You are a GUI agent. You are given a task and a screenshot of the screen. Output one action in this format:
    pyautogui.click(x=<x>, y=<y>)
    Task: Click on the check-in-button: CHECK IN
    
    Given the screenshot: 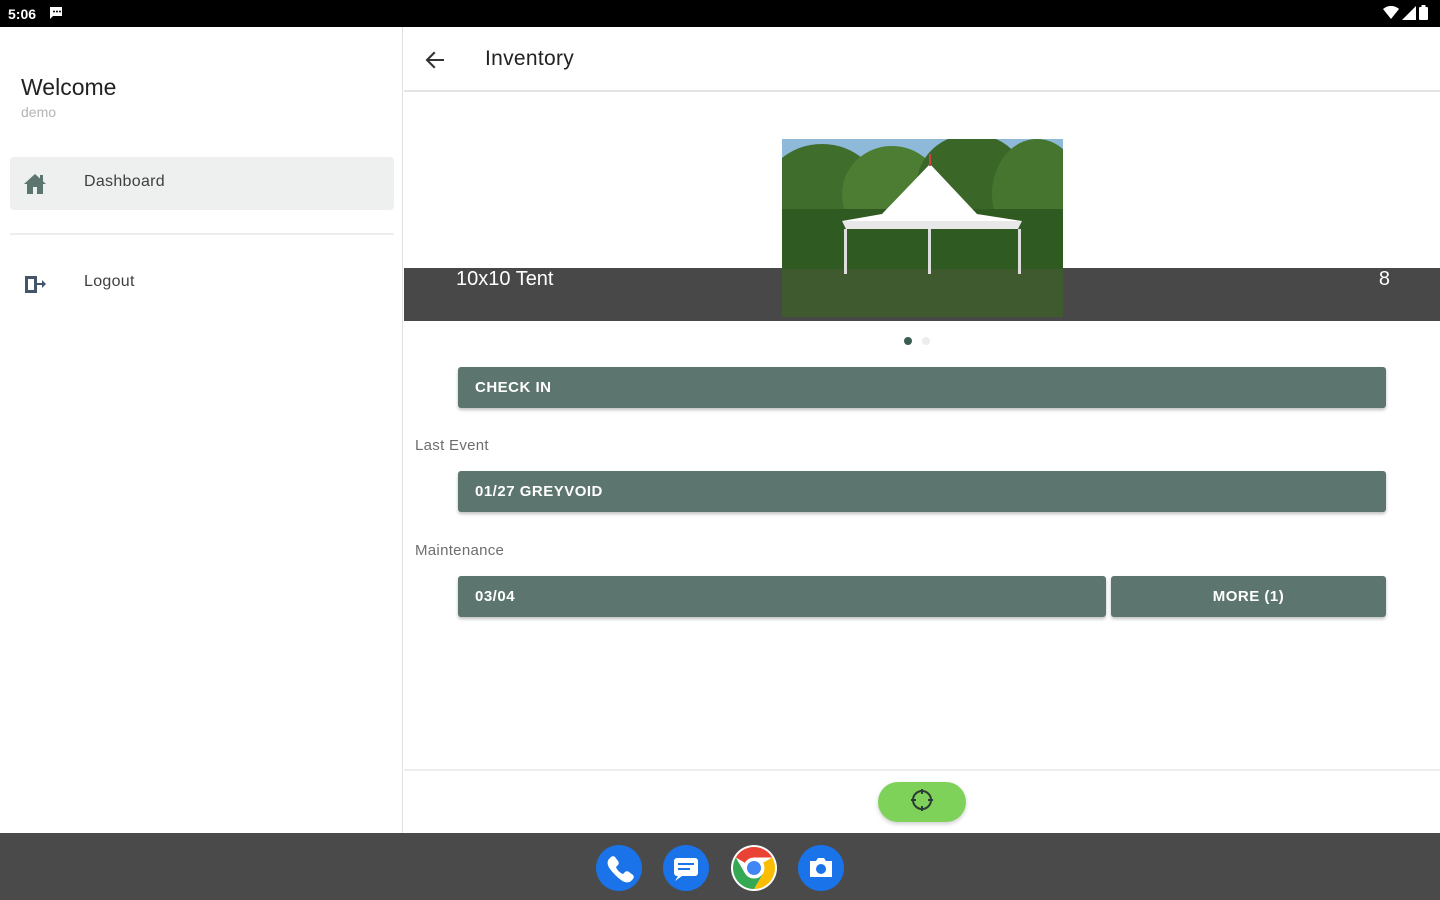 What is the action you would take?
    pyautogui.click(x=922, y=387)
    